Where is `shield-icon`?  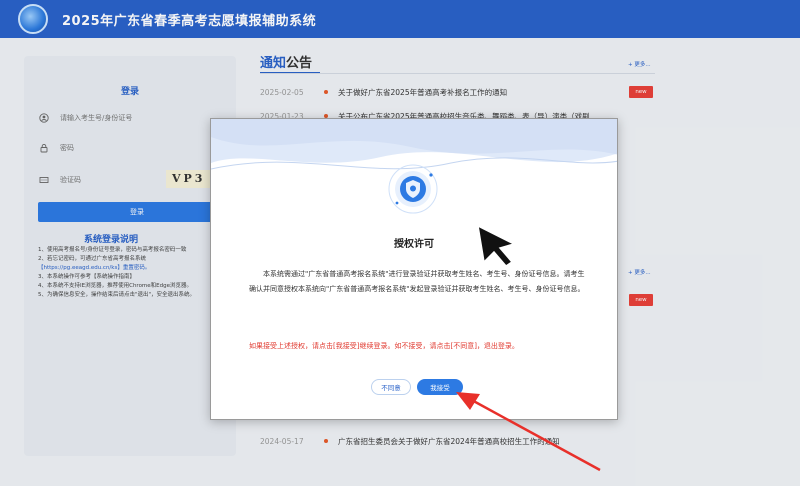
shield-icon is located at coordinates (413, 189).